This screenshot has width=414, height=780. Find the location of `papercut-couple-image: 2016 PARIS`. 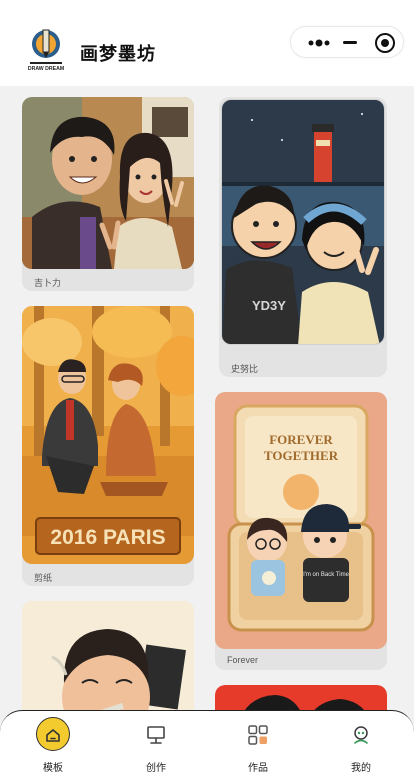

papercut-couple-image: 2016 PARIS is located at coordinates (108, 435).